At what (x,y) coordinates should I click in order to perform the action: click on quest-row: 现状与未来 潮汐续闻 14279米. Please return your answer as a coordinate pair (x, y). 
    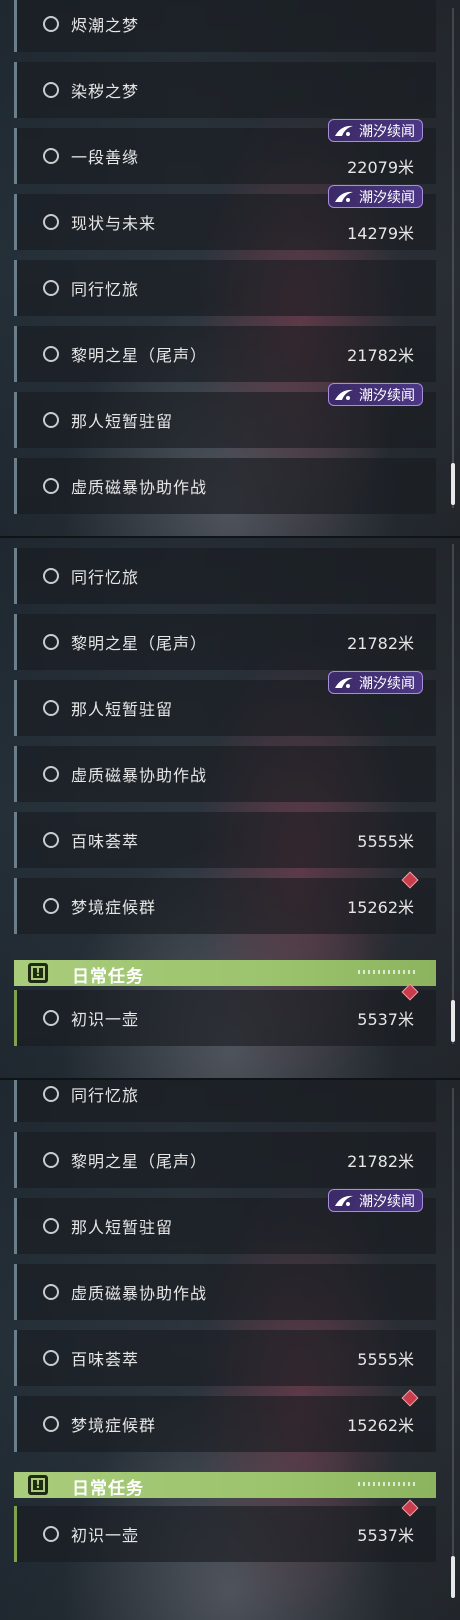
    Looking at the image, I should click on (225, 217).